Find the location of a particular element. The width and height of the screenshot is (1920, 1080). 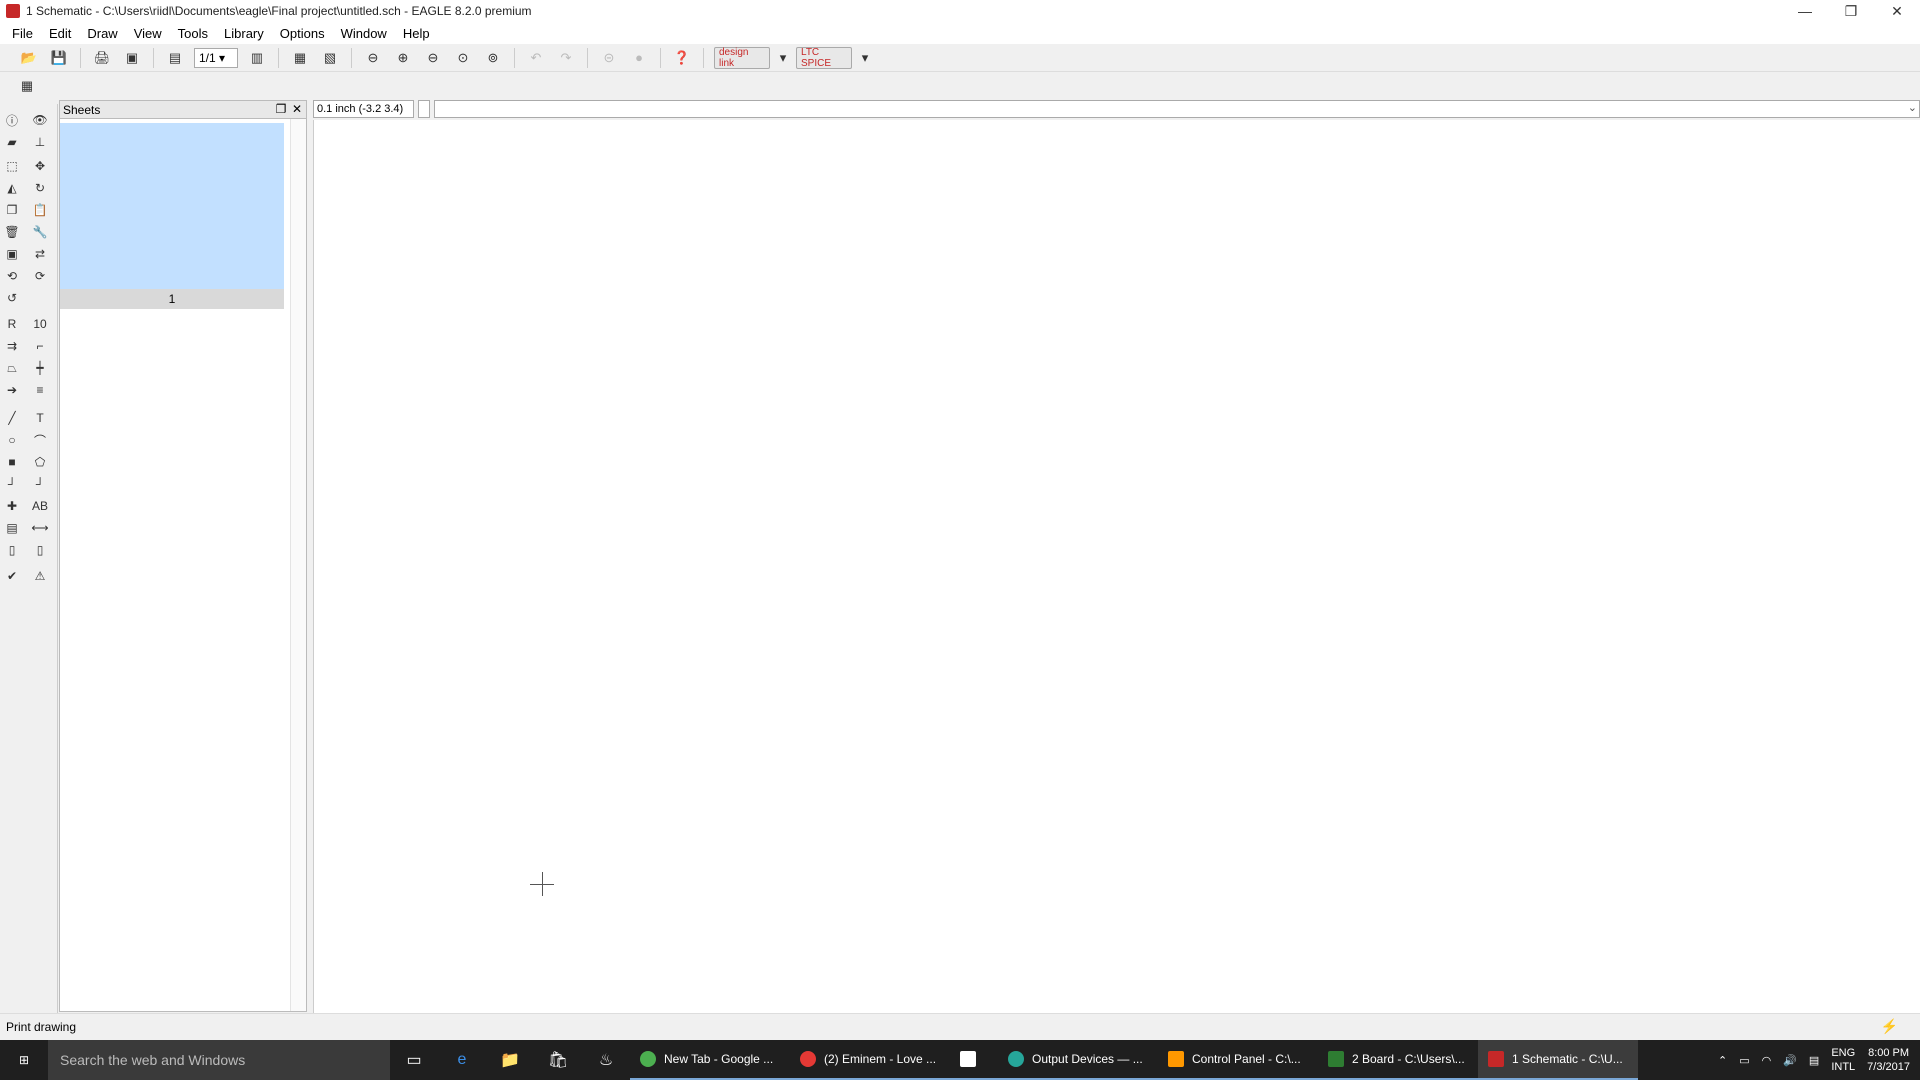

attribute-icon: ▤ is located at coordinates (12, 528).